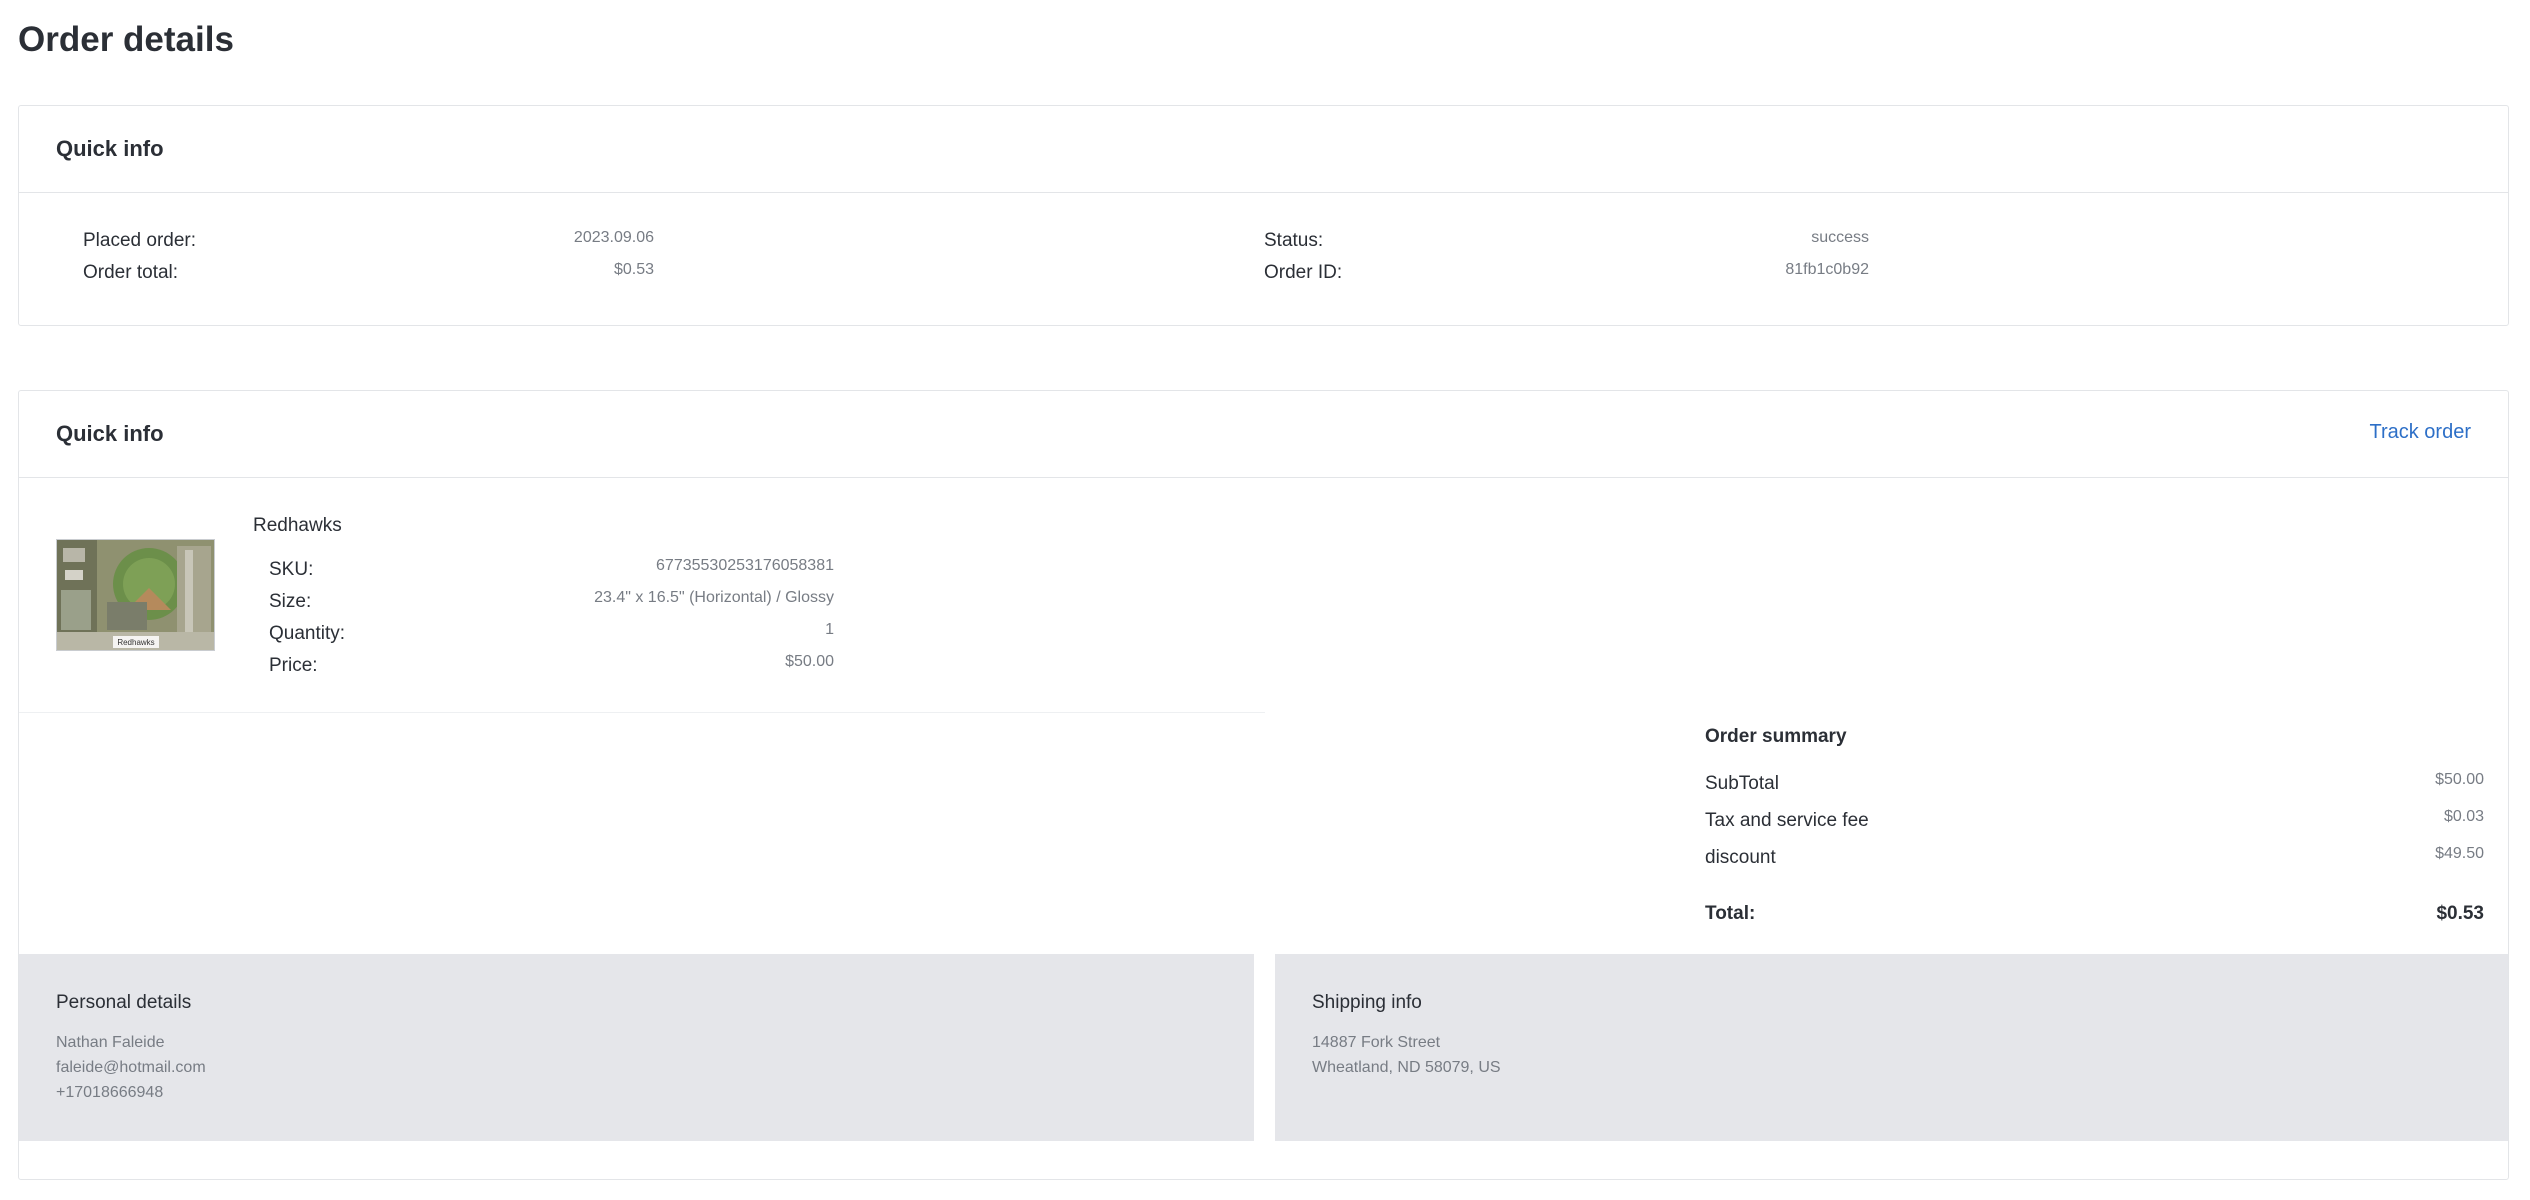  Describe the element at coordinates (1367, 1002) in the screenshot. I see `shipping-info-title: Shipping info` at that location.